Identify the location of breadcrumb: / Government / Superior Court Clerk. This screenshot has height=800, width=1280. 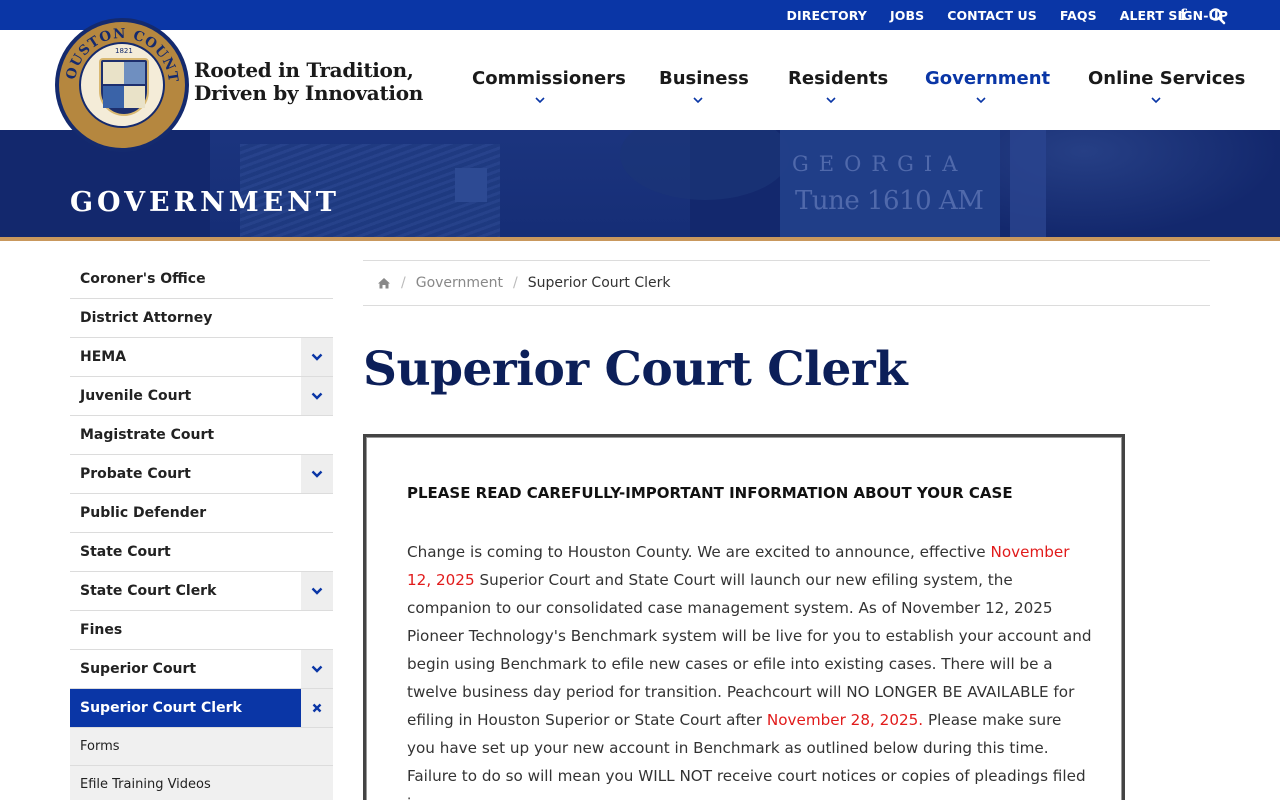
(786, 283).